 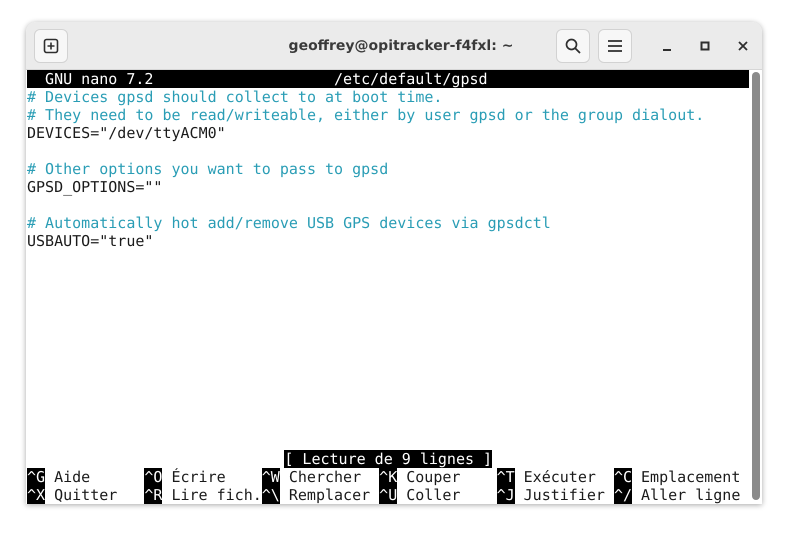 I want to click on shortcut-key: ^J, so click(x=505, y=495).